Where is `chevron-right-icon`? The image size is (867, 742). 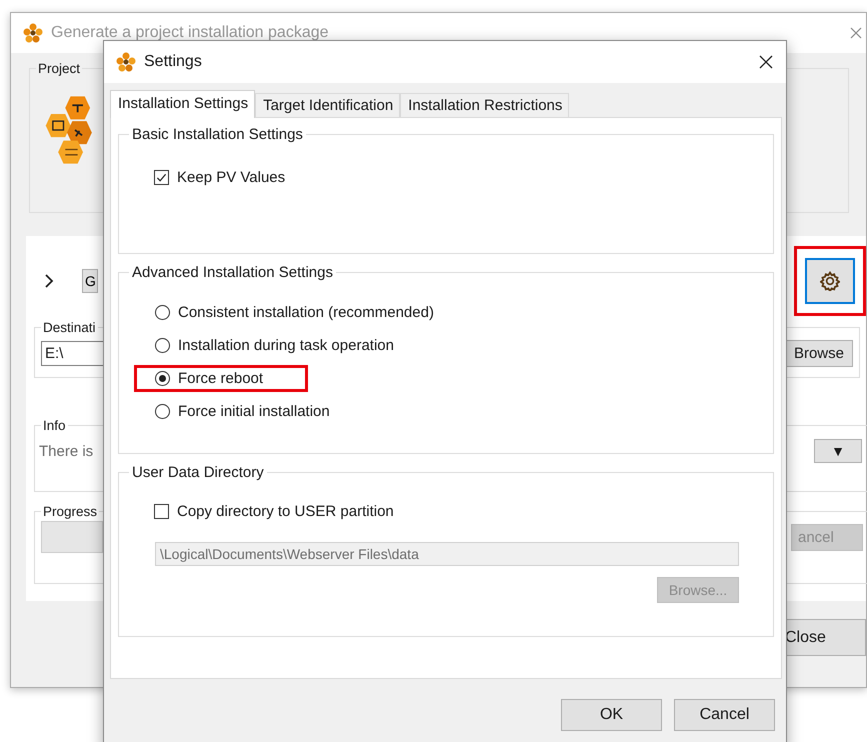 chevron-right-icon is located at coordinates (49, 281).